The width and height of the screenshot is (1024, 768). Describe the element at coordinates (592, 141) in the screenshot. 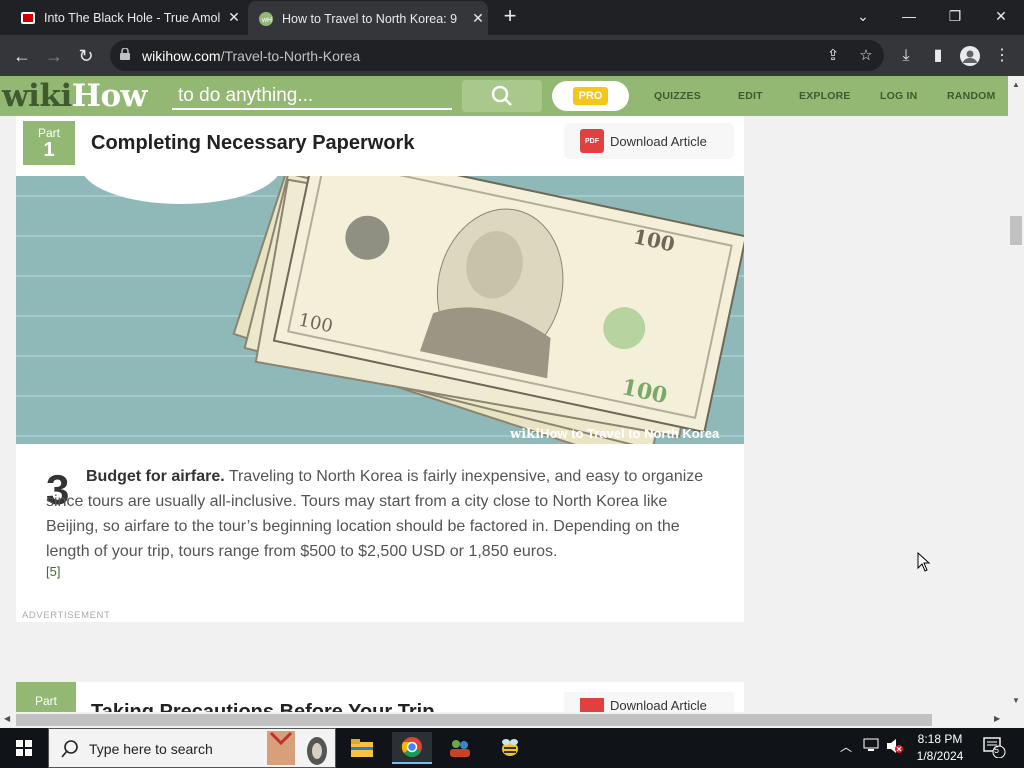

I see `pdf-icon: PDF` at that location.